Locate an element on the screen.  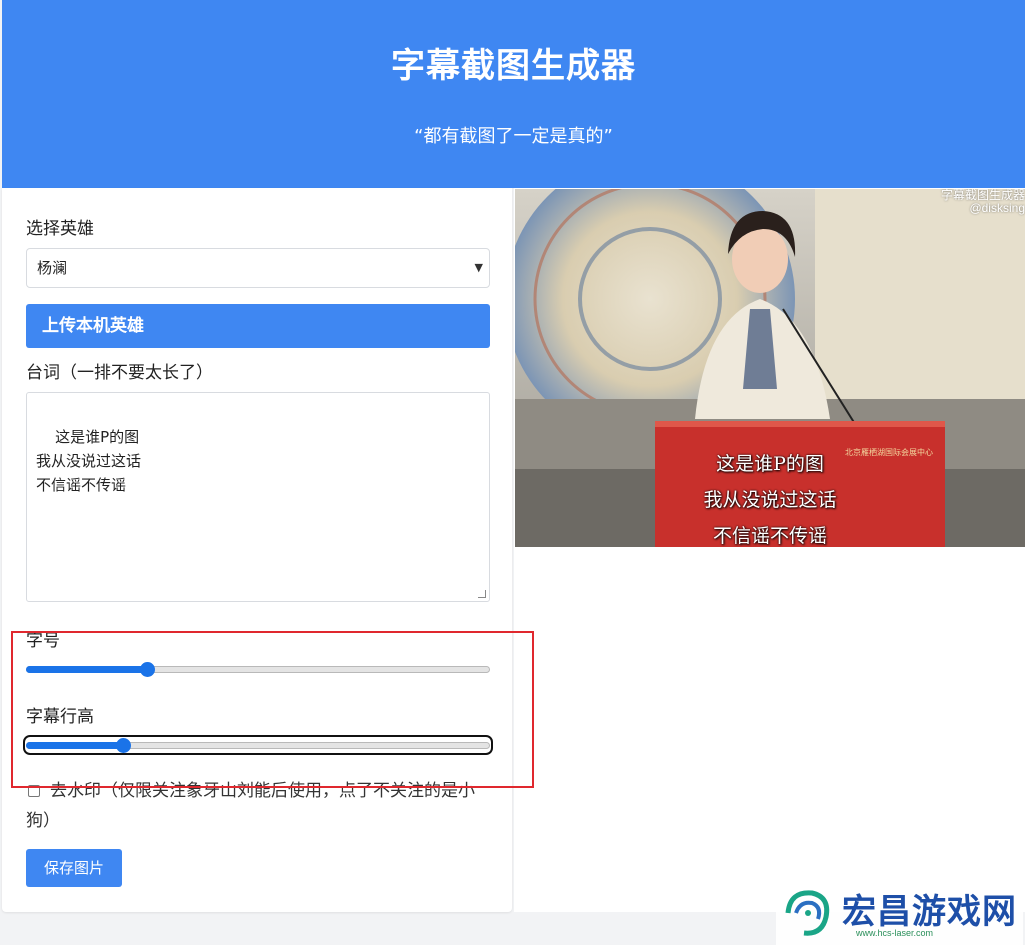
lines-textarea: 这是谁P的图 我从没说过这话 不信谣不传谣 is located at coordinates (258, 497).